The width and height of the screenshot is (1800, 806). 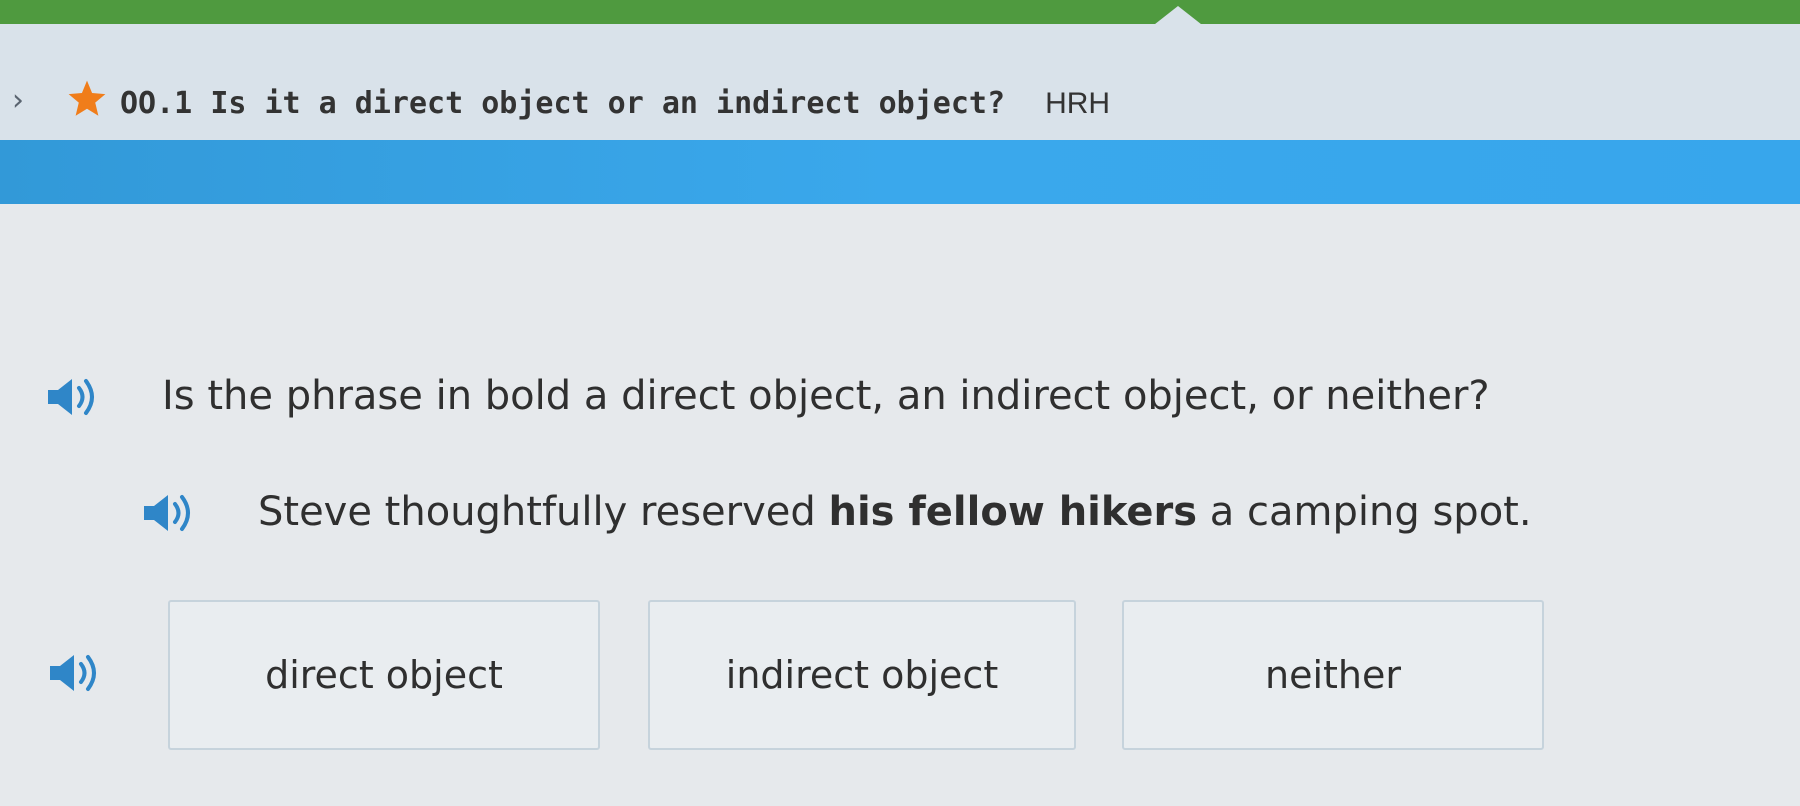 I want to click on progress-banner, so click(x=900, y=172).